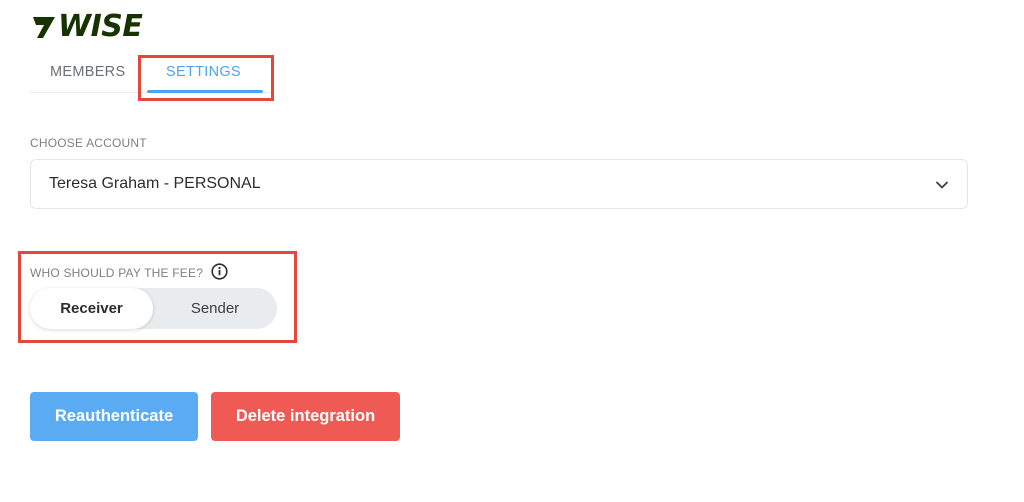 The height and width of the screenshot is (502, 1024). What do you see at coordinates (87, 72) in the screenshot?
I see `tab-members: MEMBERS` at bounding box center [87, 72].